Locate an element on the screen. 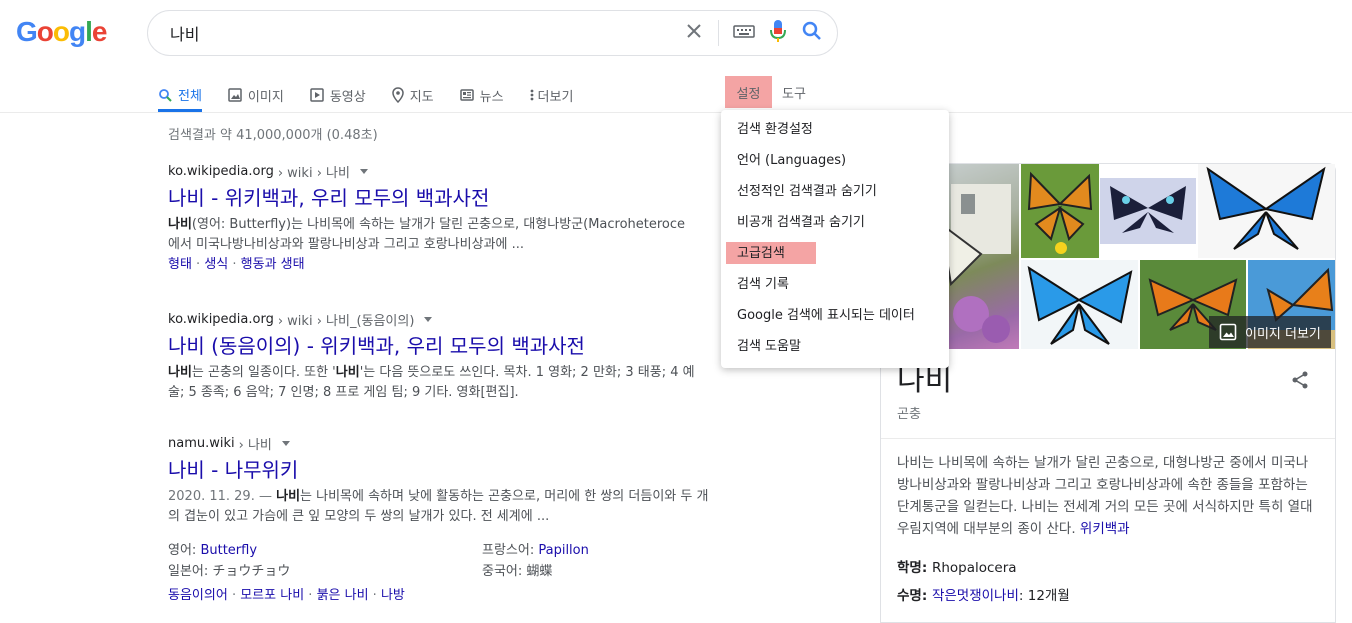  fact-key: 일본어: is located at coordinates (190, 571).